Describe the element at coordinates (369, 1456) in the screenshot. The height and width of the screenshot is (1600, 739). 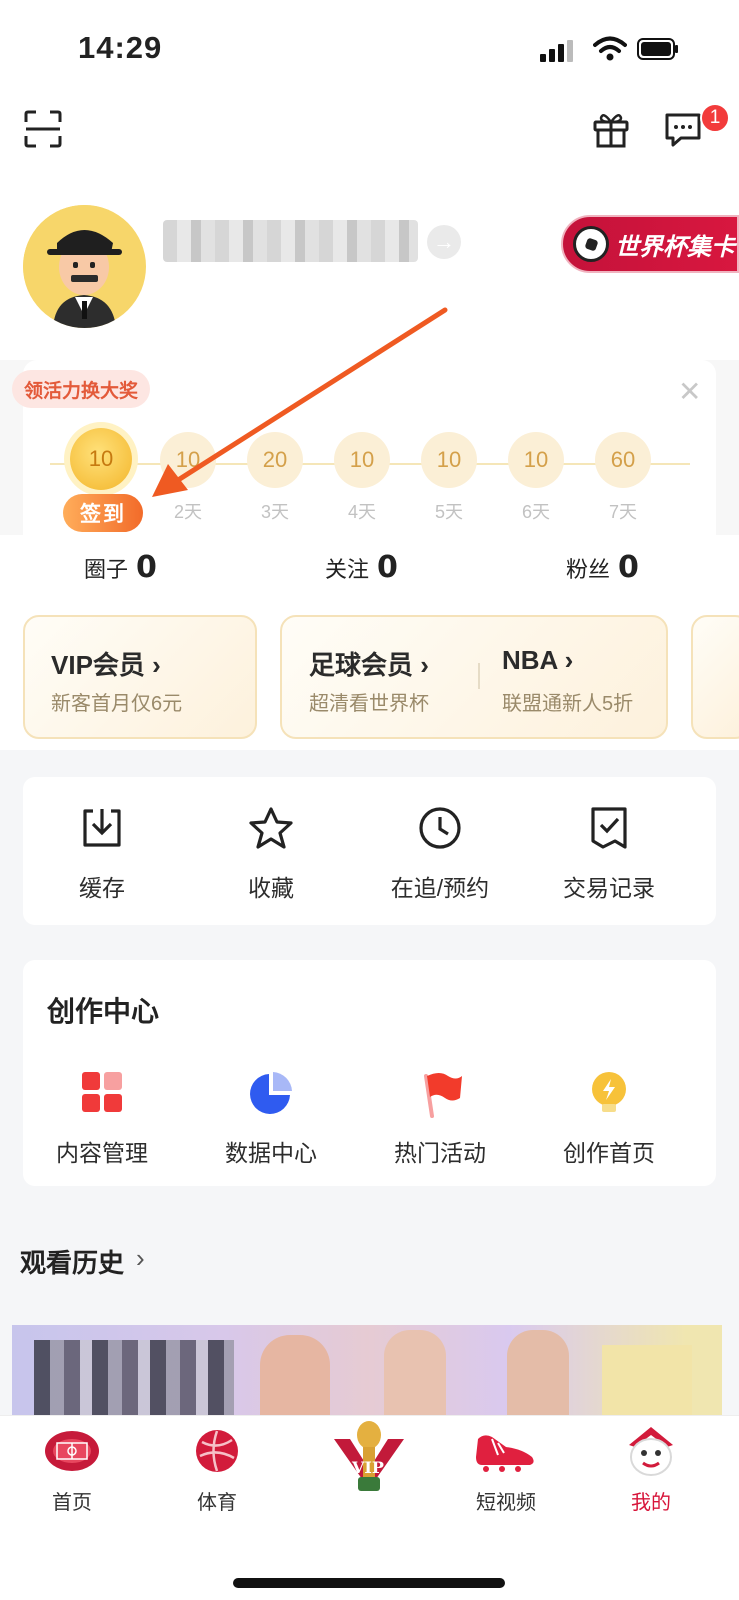
I see `vip-trophy-icon: VIP` at that location.